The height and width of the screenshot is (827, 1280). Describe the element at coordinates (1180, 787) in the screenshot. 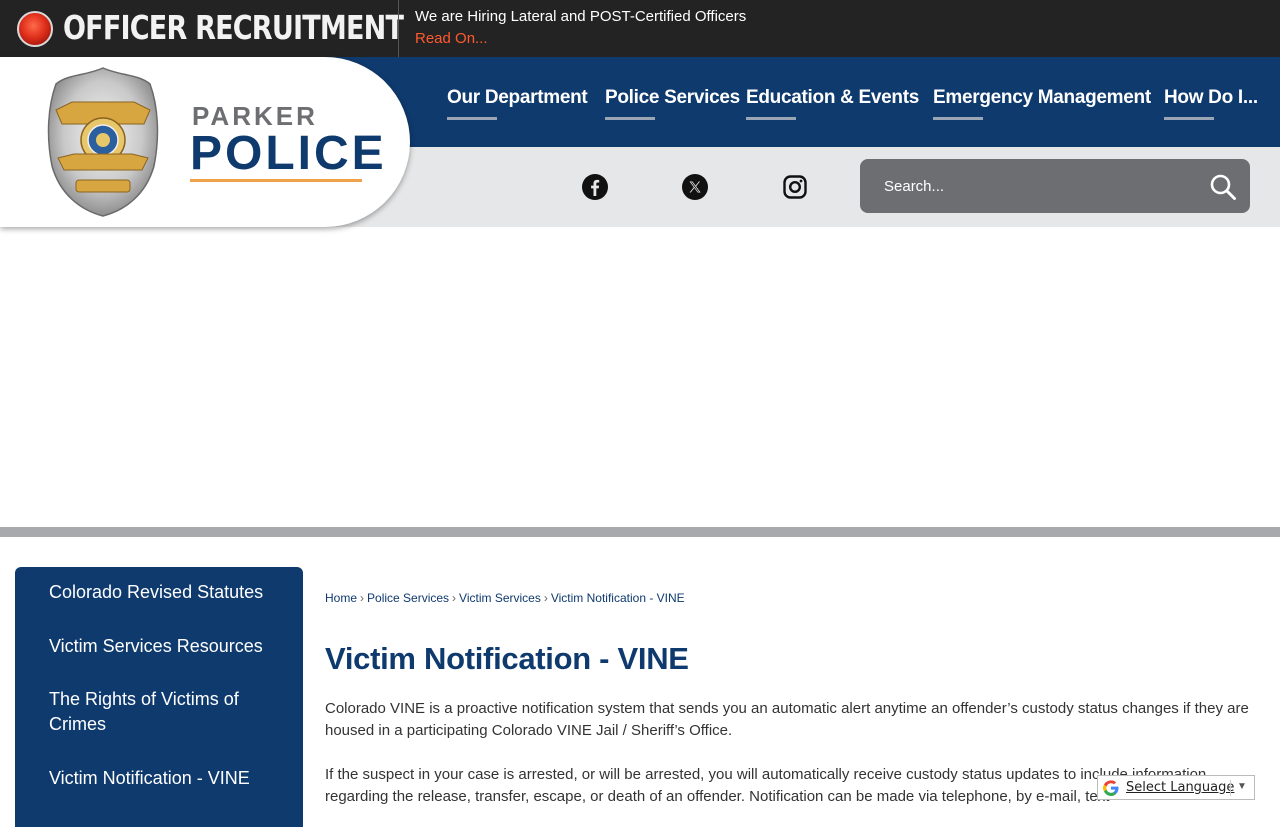

I see `language-select-label: Select Language` at that location.